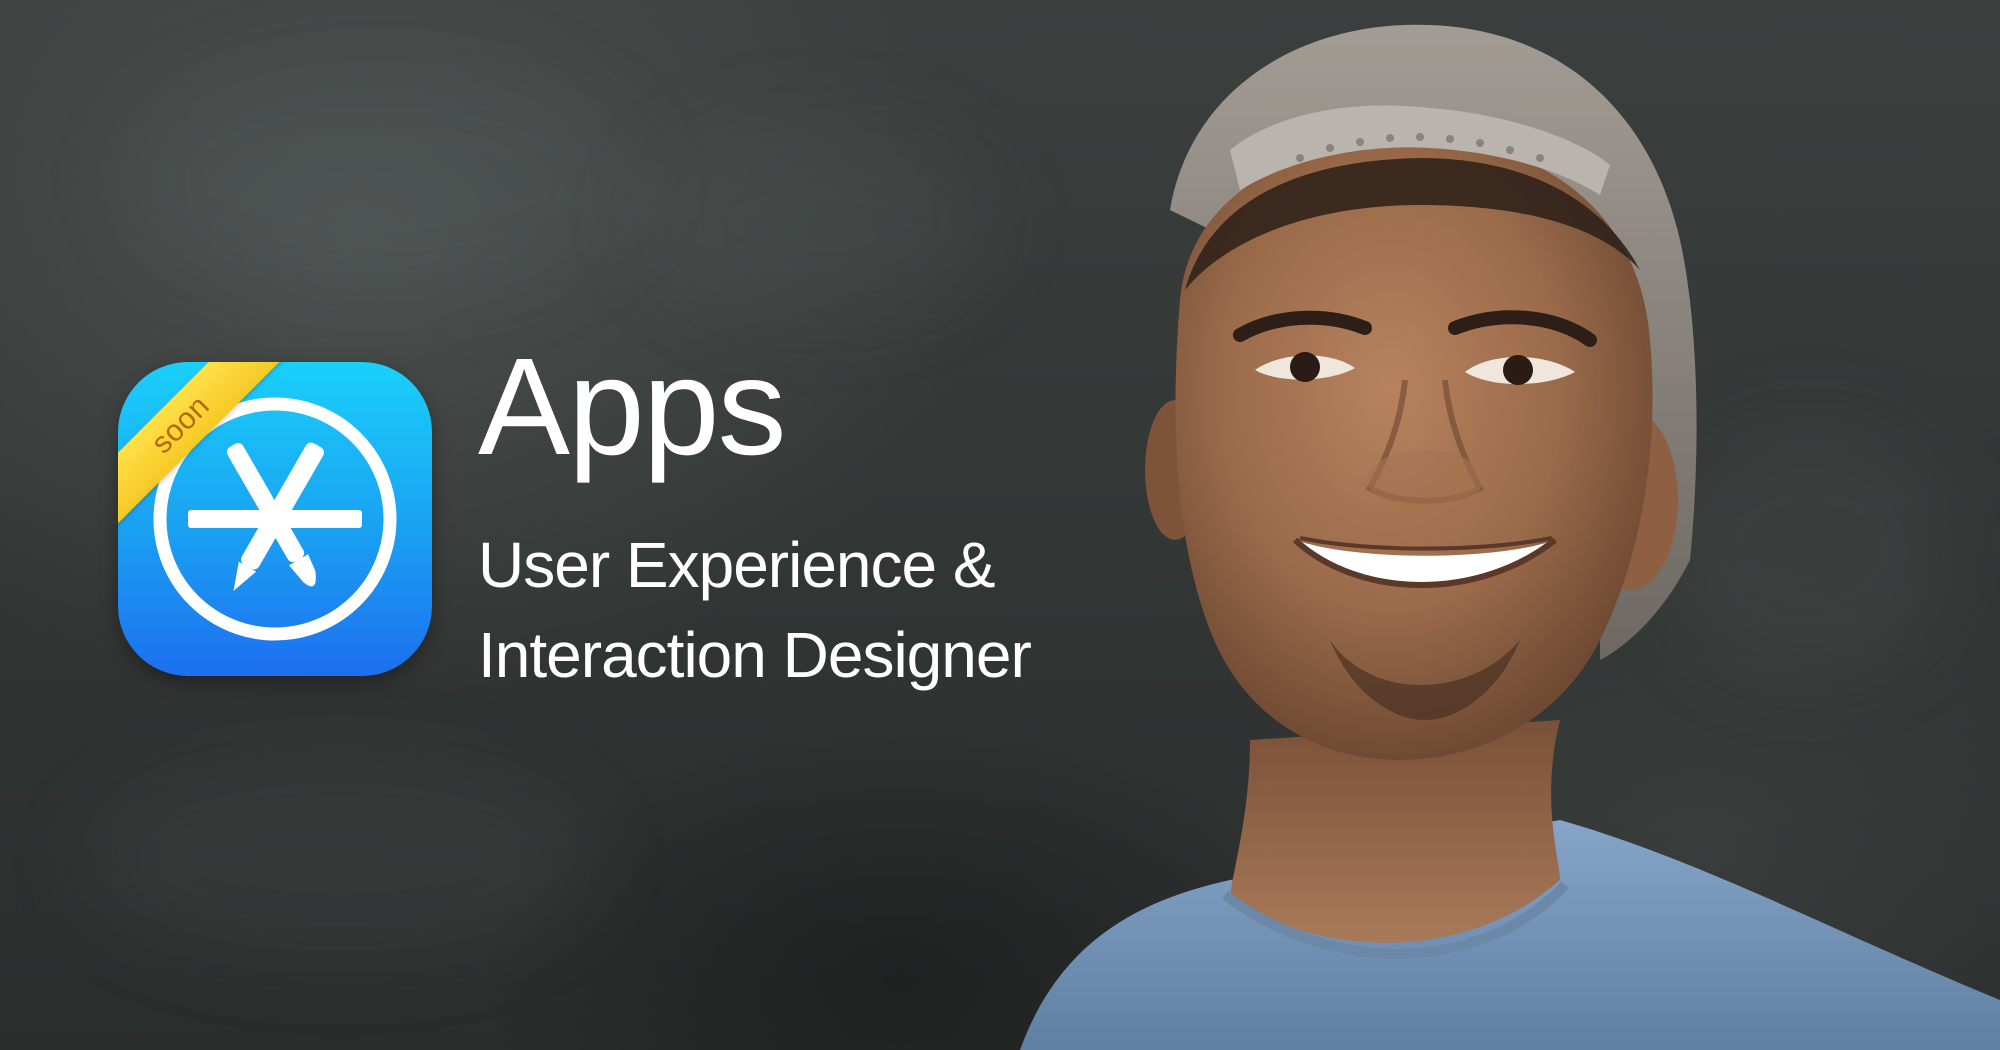 This screenshot has height=1050, width=2000. I want to click on page-title: Apps, so click(632, 407).